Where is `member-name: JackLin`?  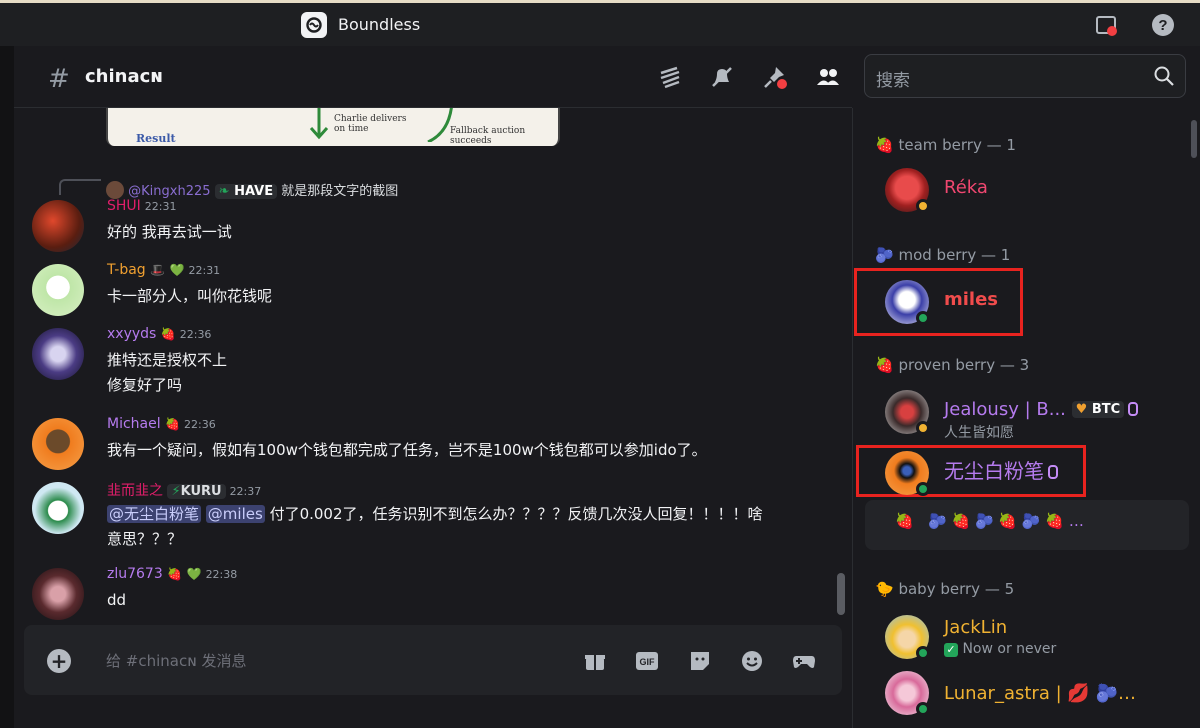 member-name: JackLin is located at coordinates (976, 627).